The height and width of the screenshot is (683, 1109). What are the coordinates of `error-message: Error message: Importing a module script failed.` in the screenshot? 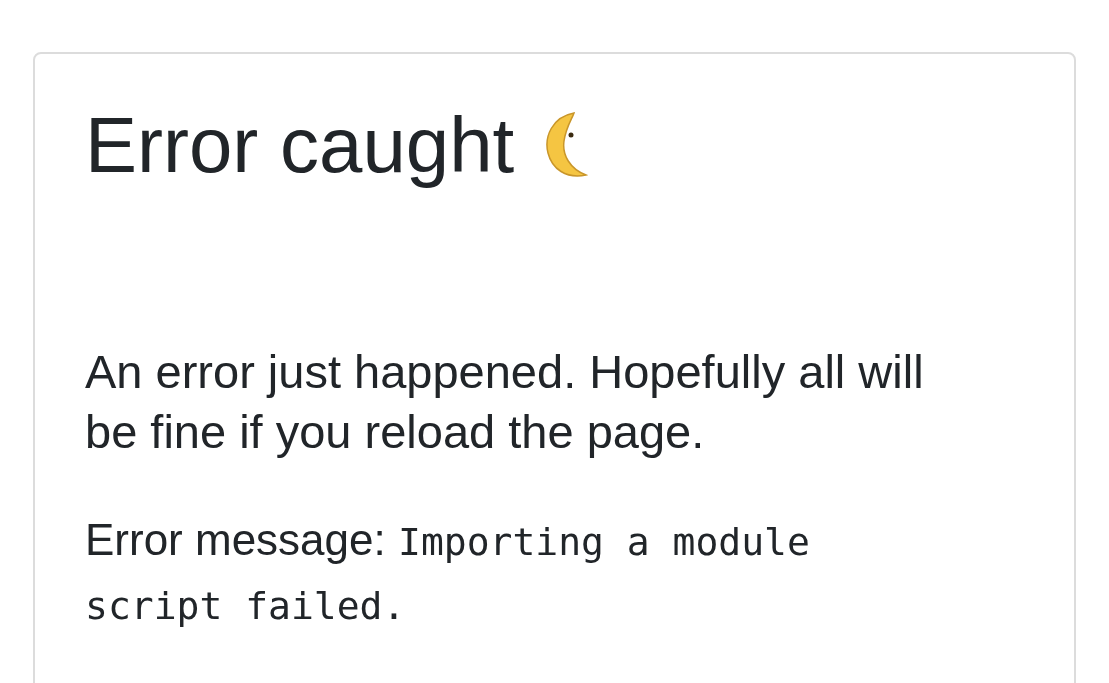 It's located at (448, 572).